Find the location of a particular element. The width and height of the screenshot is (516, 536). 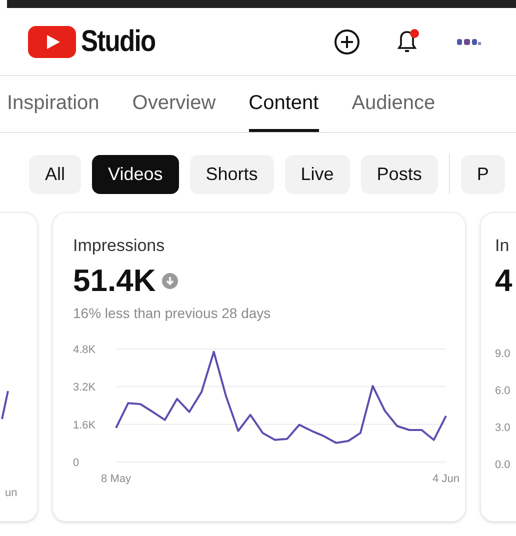

plus-circle-icon is located at coordinates (347, 41).